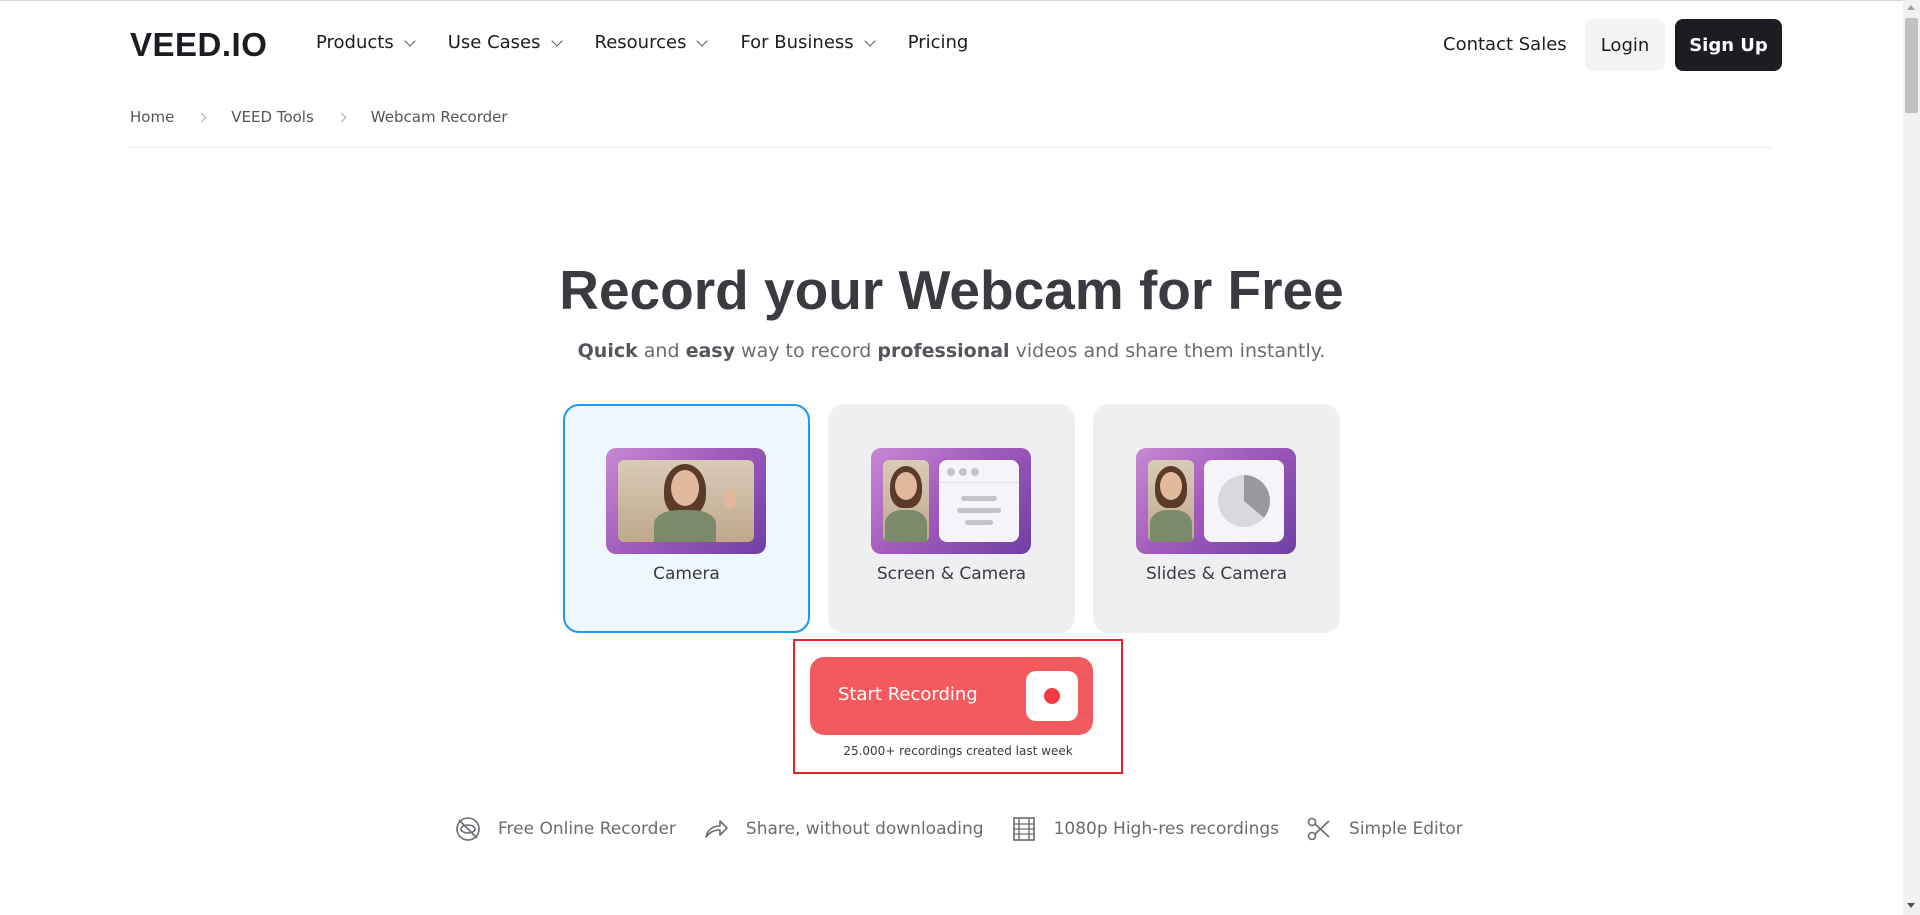 Image resolution: width=1920 pixels, height=915 pixels. What do you see at coordinates (958, 751) in the screenshot?
I see `recordings-count-note: 25.000+ recordings created last week` at bounding box center [958, 751].